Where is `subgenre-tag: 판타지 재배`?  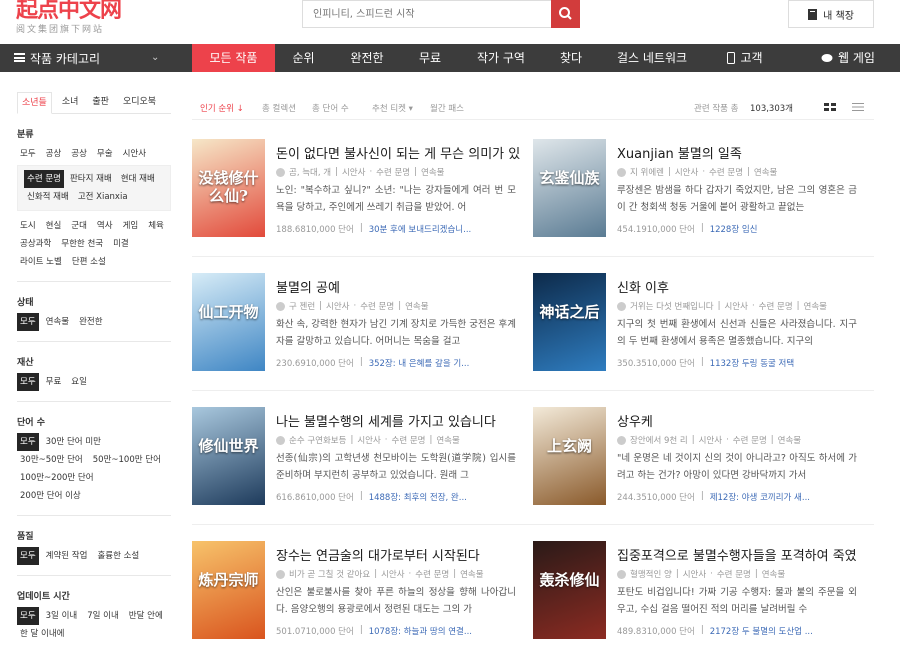
subgenre-tag: 판타지 재배 is located at coordinates (91, 179).